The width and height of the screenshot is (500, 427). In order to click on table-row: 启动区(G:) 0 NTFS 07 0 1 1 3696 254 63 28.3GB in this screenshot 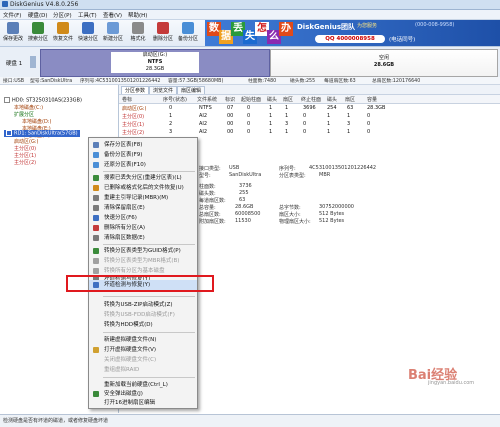, I will do `click(309, 108)`.